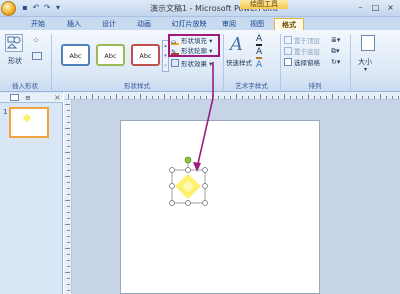 The height and width of the screenshot is (294, 400). What do you see at coordinates (259, 65) in the screenshot?
I see `text-effects-icon: A` at bounding box center [259, 65].